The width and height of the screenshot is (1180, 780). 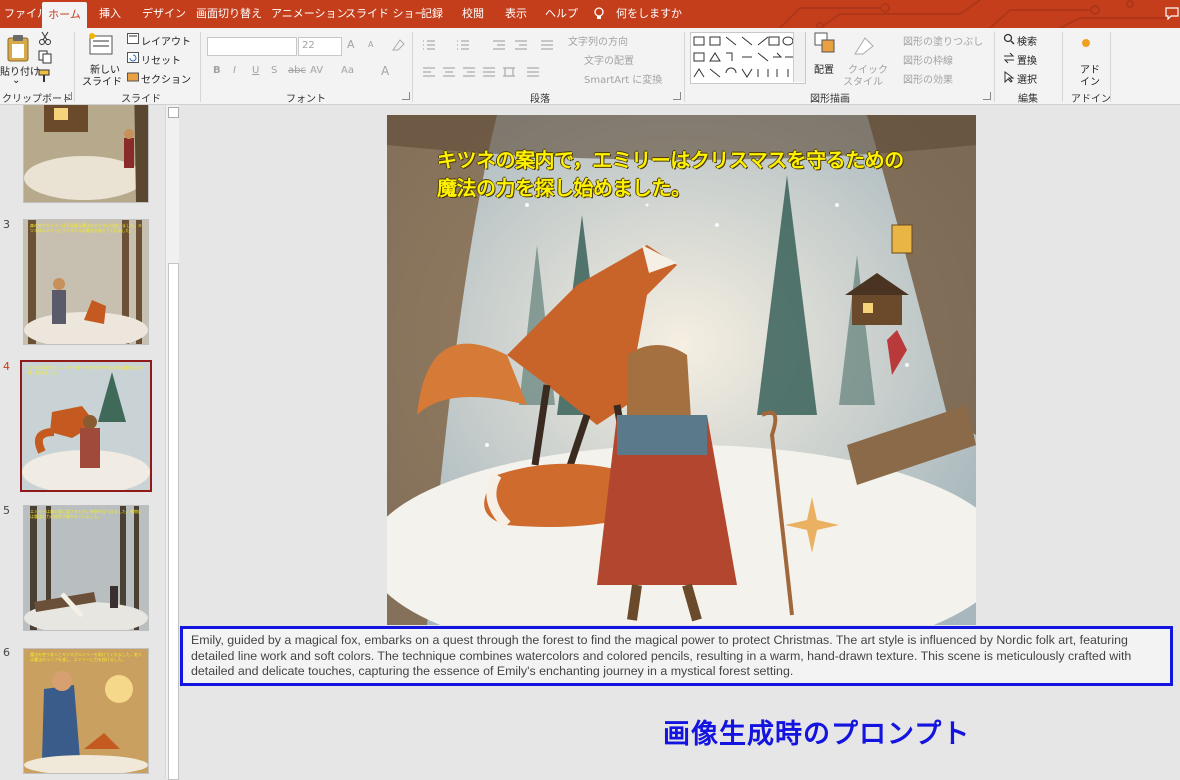 I want to click on tab-animations: アニメーション, so click(x=309, y=14).